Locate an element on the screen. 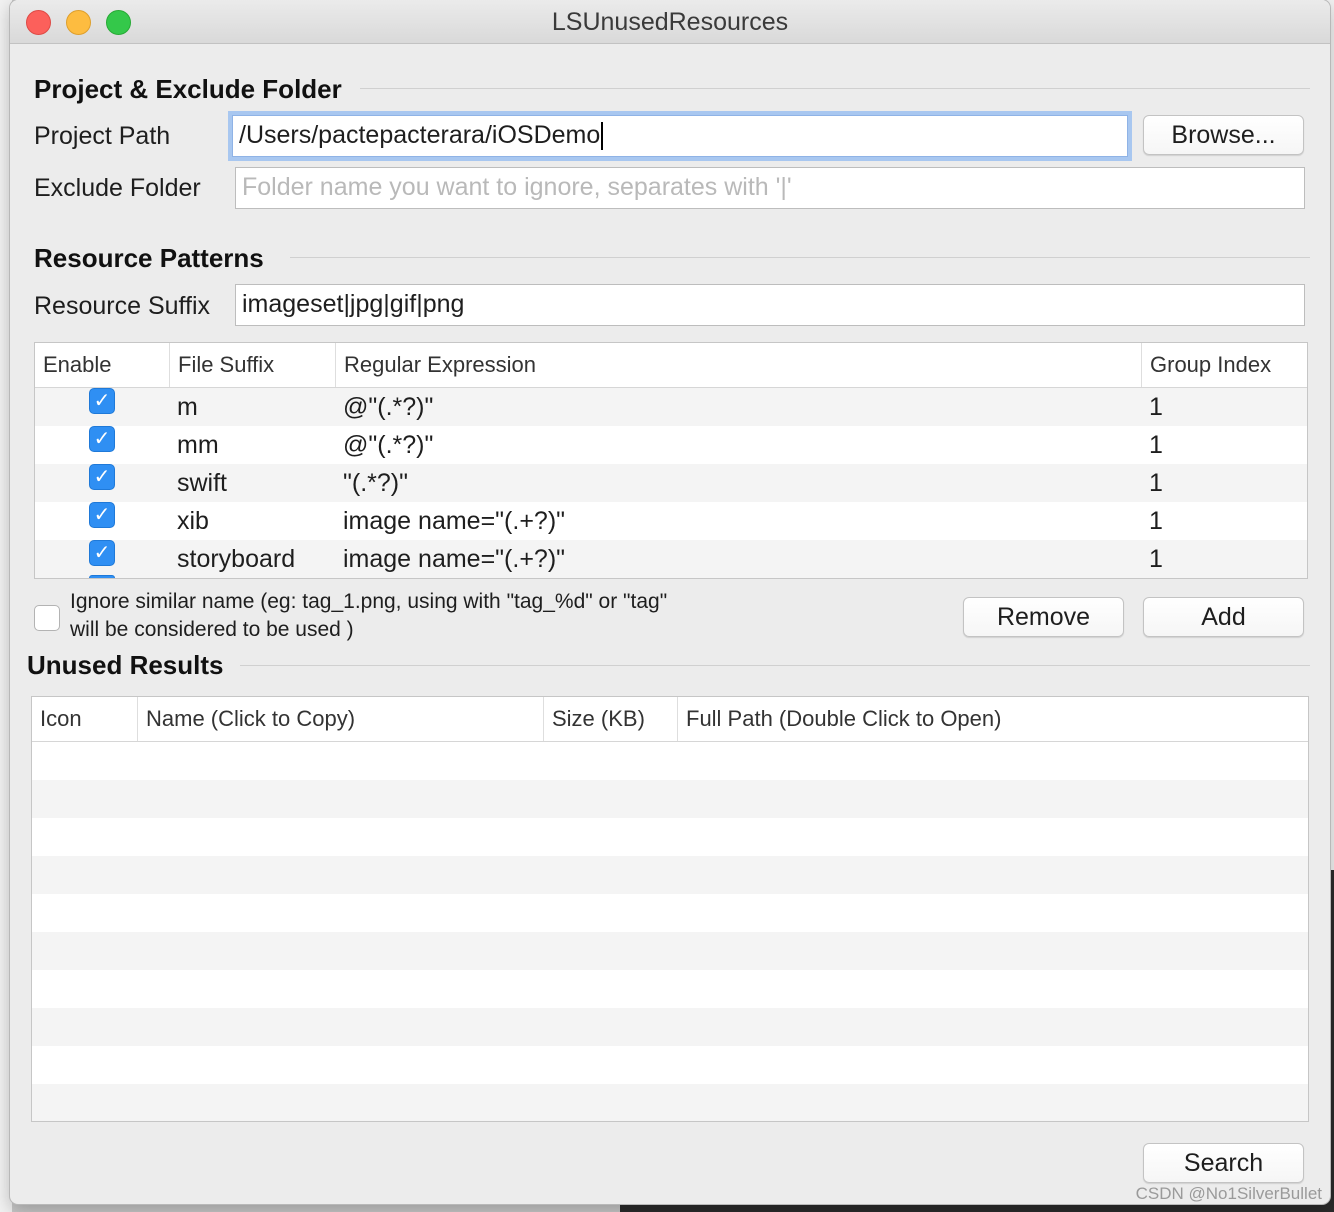 The width and height of the screenshot is (1334, 1212). partial-checkbox is located at coordinates (102, 576).